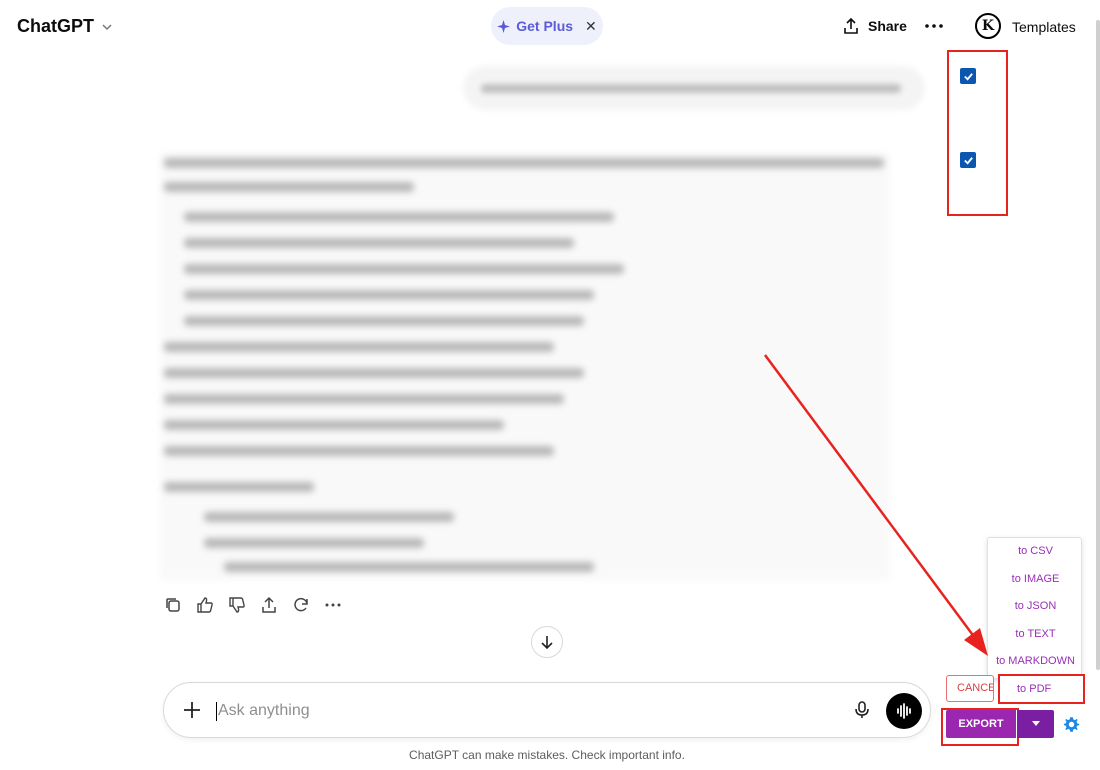 The image size is (1100, 770). I want to click on composer, so click(547, 710).